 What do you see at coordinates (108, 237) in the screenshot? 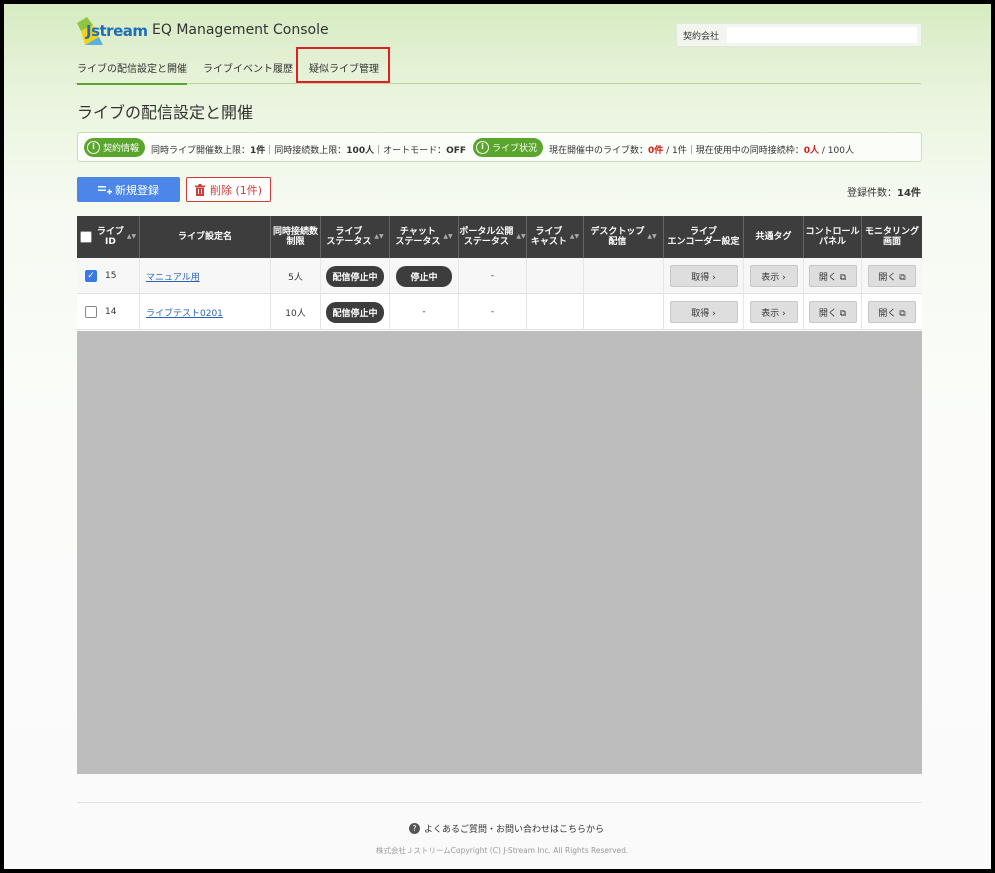
I see `col-live-id: ライブ ID ▲▼` at bounding box center [108, 237].